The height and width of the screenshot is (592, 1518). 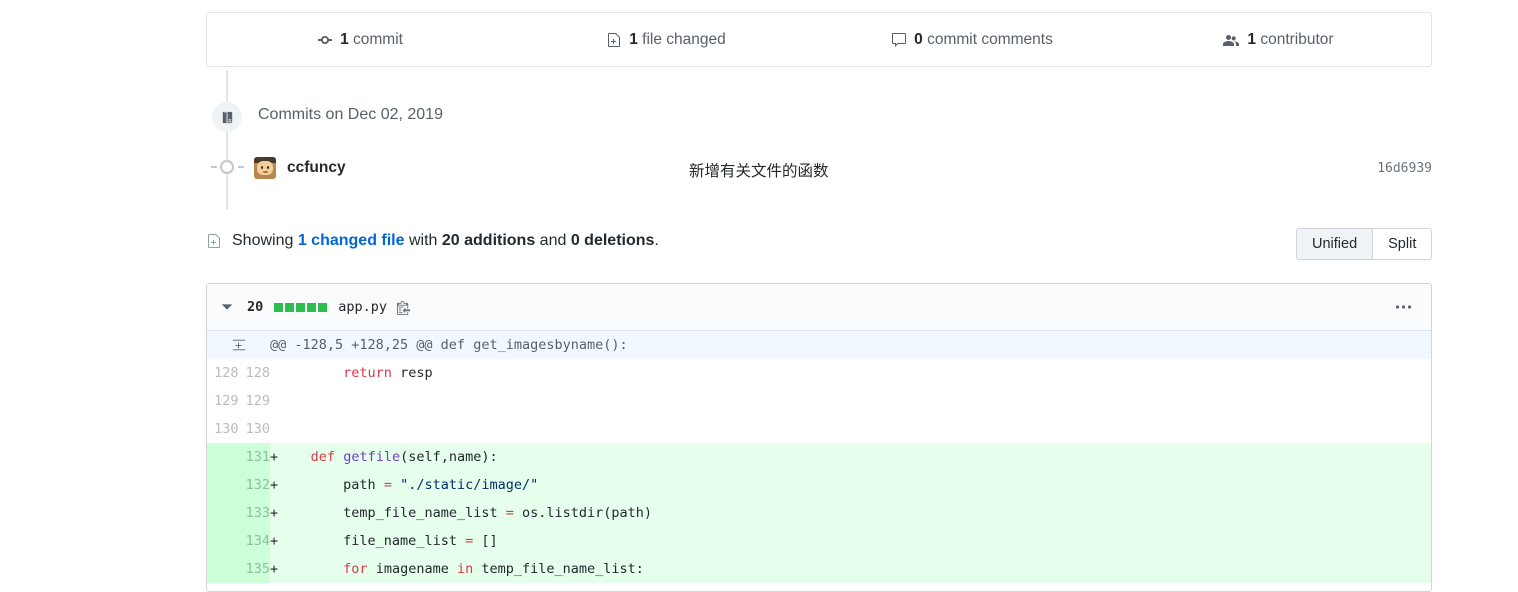 I want to click on summary-comments-count: 0, so click(x=918, y=39).